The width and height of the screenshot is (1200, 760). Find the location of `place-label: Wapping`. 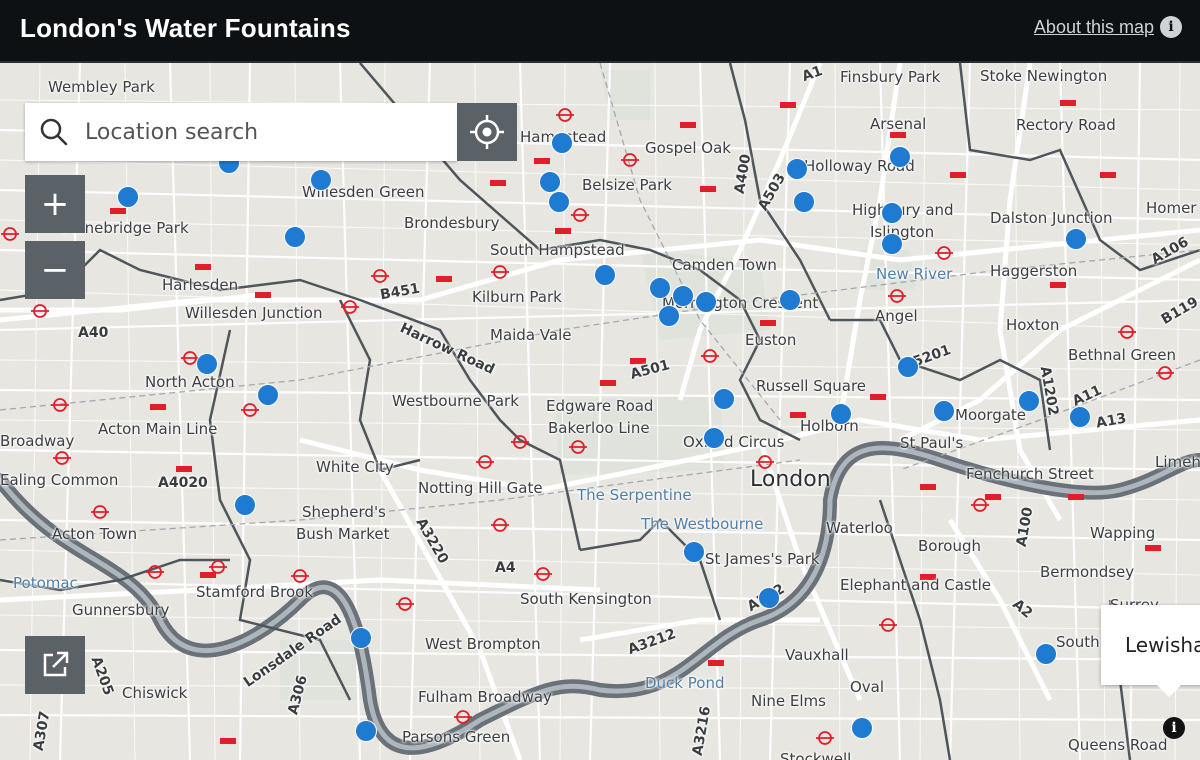

place-label: Wapping is located at coordinates (1123, 533).